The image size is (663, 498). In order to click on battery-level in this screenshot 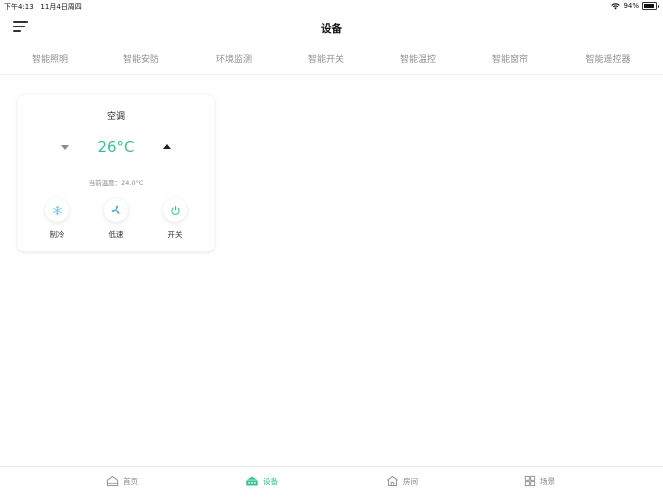, I will do `click(649, 6)`.